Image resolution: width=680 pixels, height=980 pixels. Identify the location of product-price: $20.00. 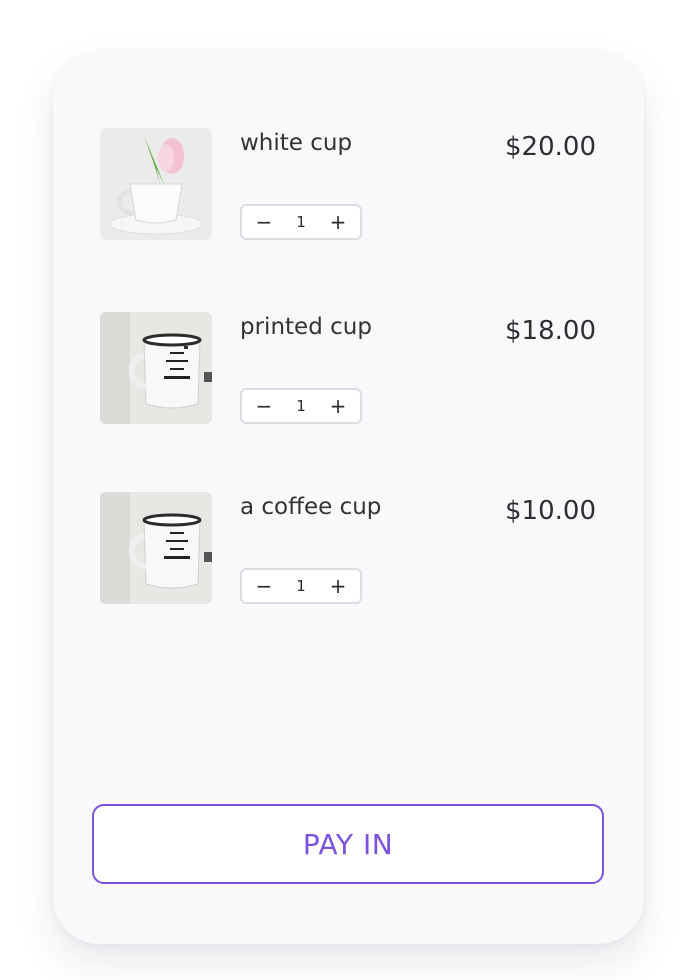
(550, 147).